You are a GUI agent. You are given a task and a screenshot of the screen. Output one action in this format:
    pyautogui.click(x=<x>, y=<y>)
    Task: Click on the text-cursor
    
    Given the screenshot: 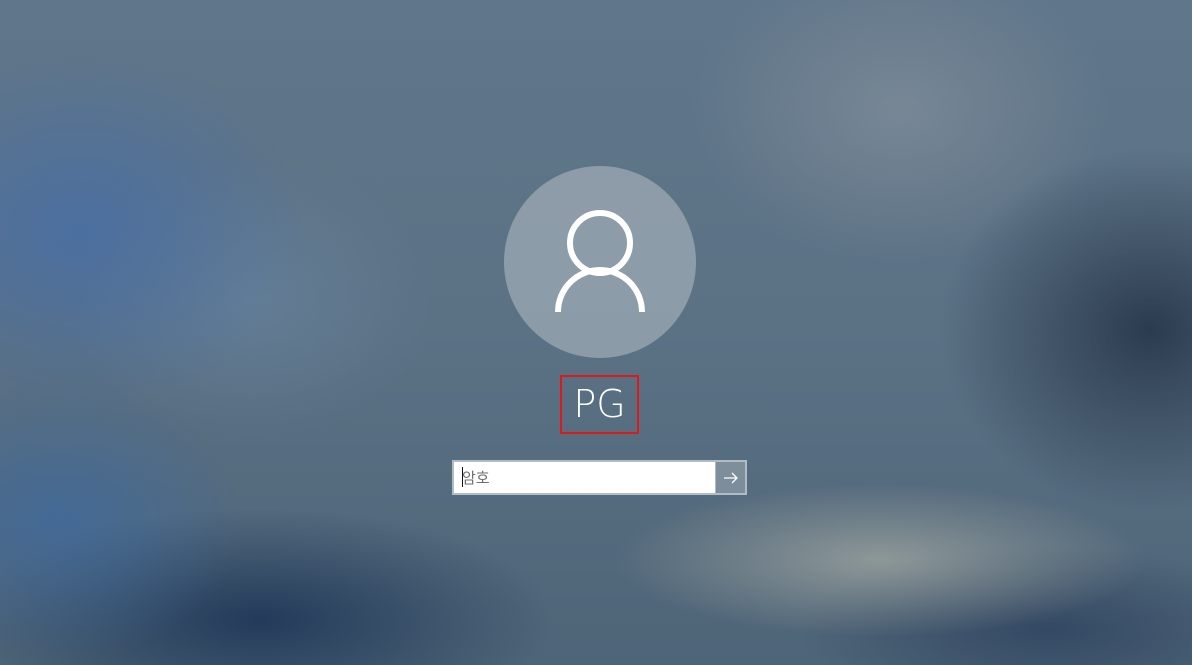 What is the action you would take?
    pyautogui.click(x=462, y=477)
    